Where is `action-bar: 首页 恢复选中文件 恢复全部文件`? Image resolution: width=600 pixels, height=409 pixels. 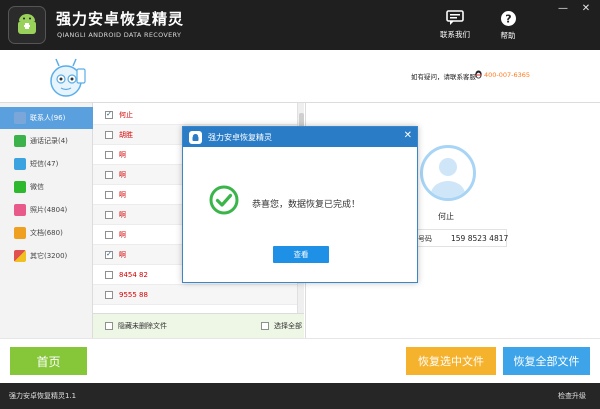 action-bar: 首页 恢复选中文件 恢复全部文件 is located at coordinates (300, 360).